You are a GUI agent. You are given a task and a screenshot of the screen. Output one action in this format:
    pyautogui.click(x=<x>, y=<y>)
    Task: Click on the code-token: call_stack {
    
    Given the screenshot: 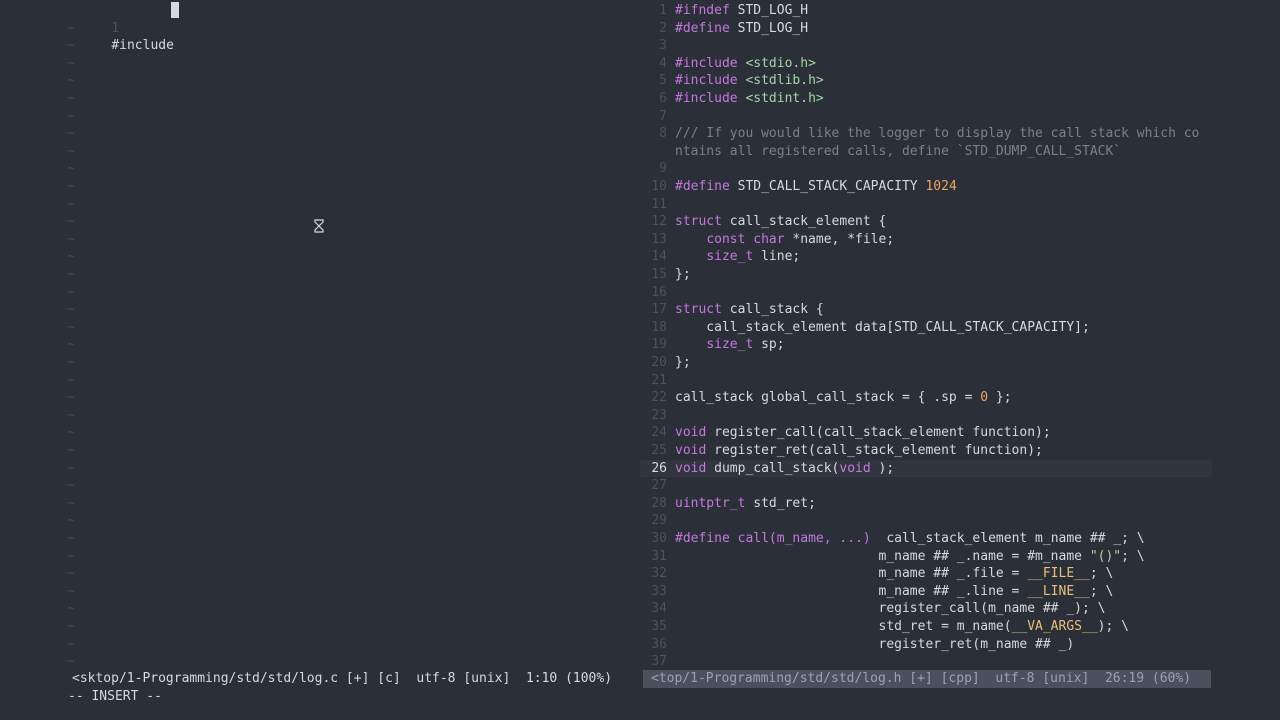 What is the action you would take?
    pyautogui.click(x=776, y=310)
    